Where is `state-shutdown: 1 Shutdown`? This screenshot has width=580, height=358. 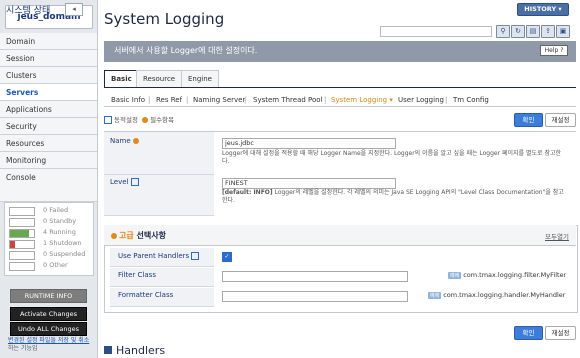 state-shutdown: 1 Shutdown is located at coordinates (50, 243).